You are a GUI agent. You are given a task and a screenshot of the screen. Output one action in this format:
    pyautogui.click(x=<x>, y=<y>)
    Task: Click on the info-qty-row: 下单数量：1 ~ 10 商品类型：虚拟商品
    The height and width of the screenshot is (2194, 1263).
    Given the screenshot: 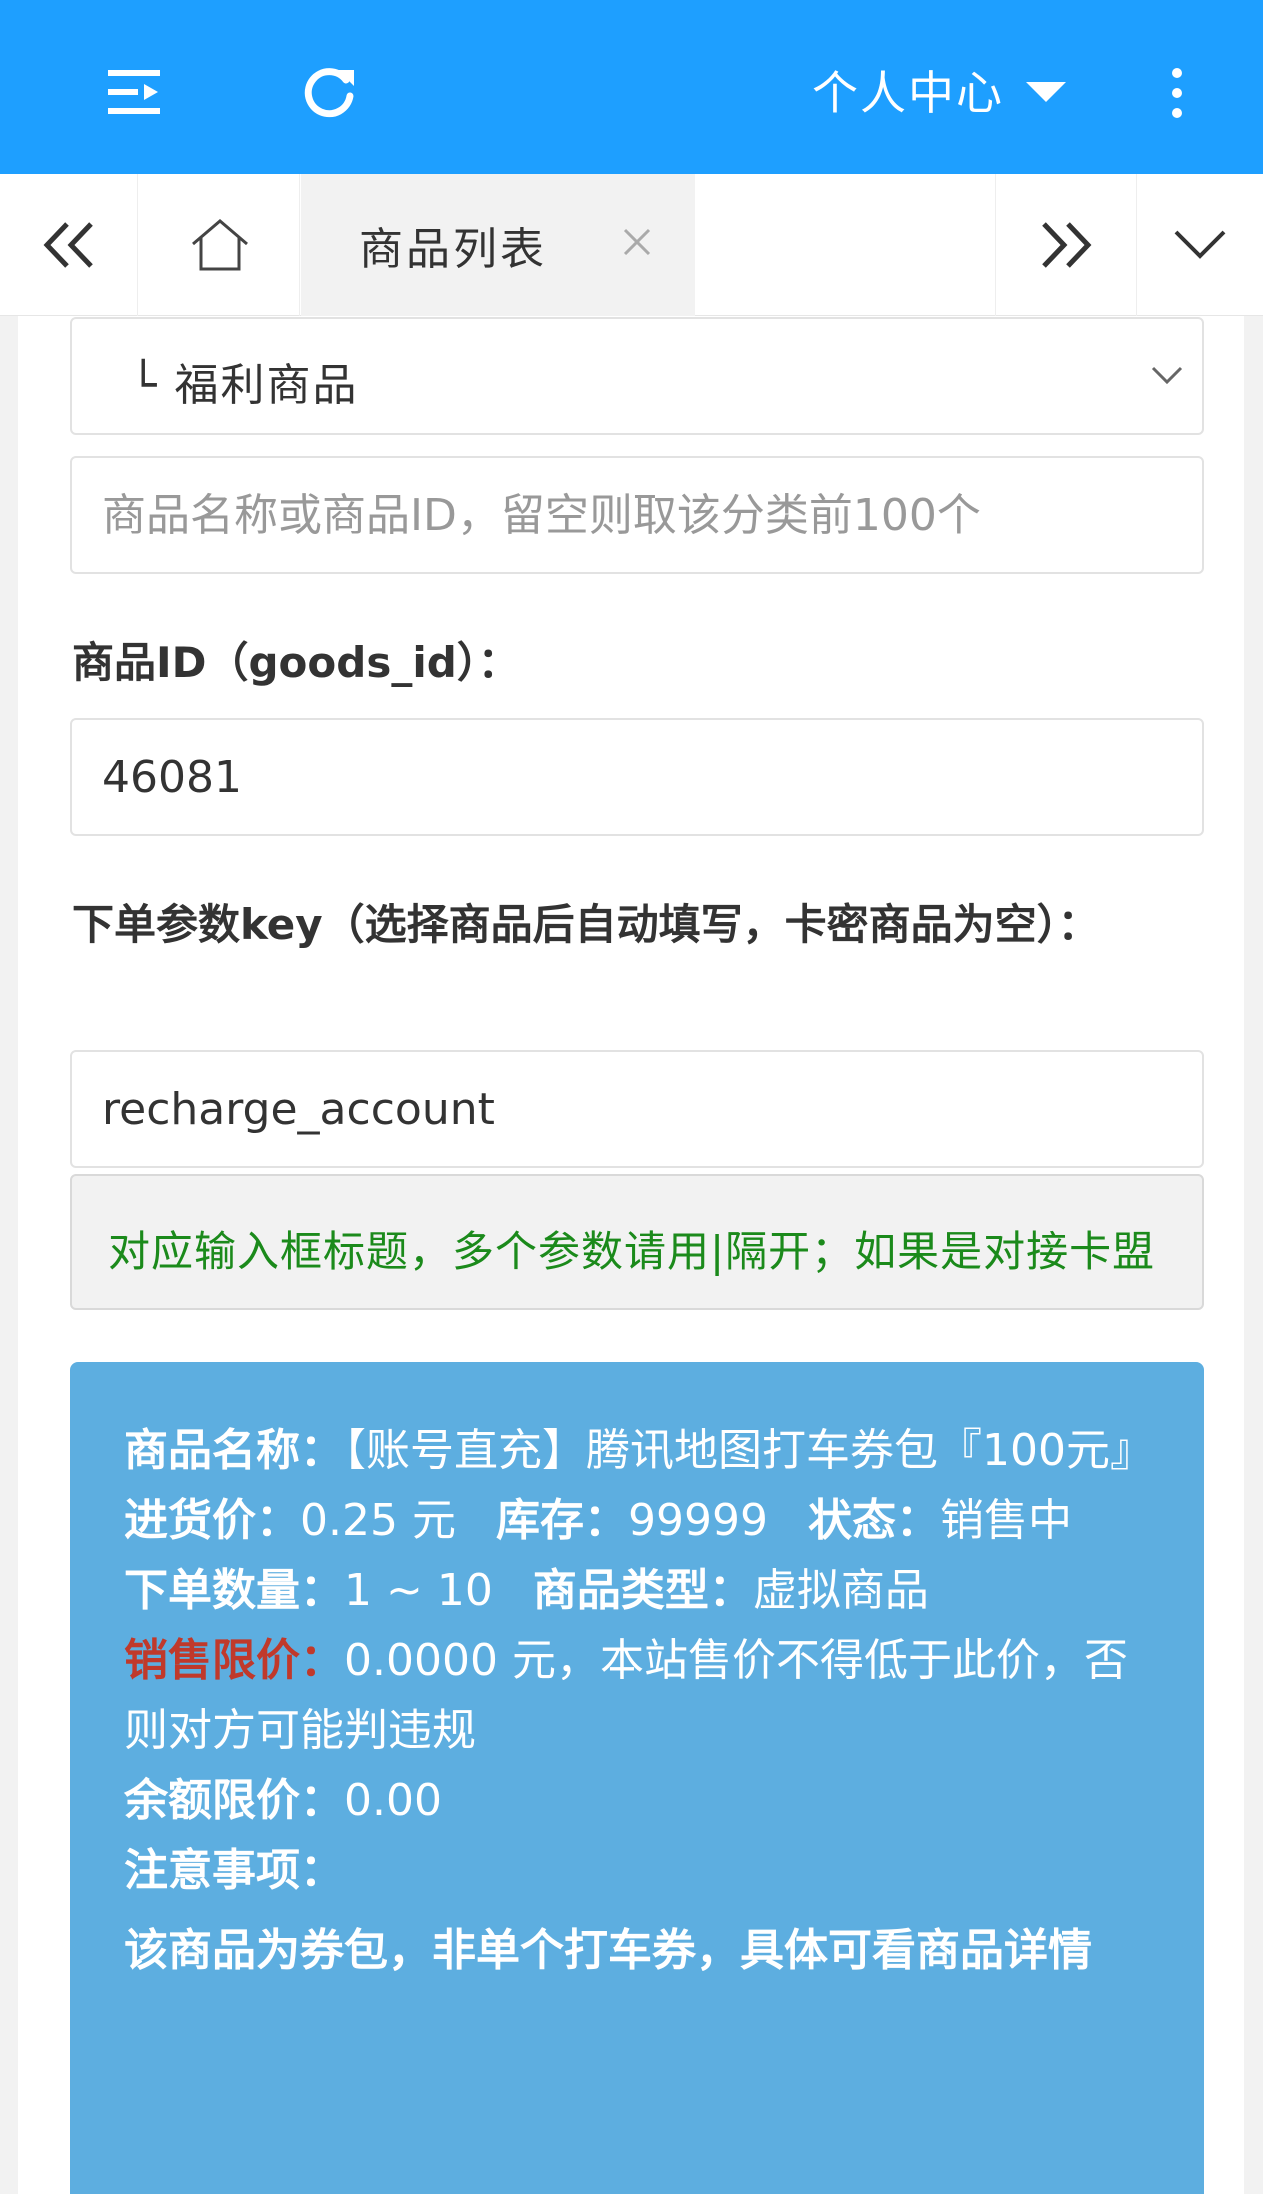 What is the action you would take?
    pyautogui.click(x=639, y=1591)
    